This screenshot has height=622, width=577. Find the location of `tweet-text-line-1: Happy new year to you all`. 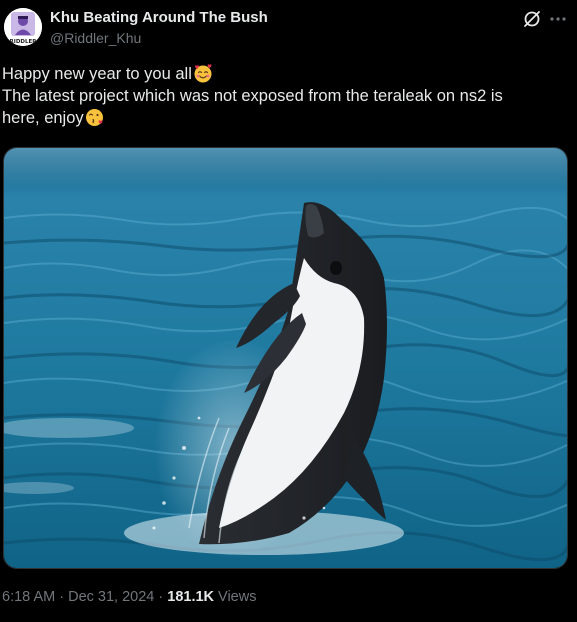

tweet-text-line-1: Happy new year to you all is located at coordinates (285, 74).